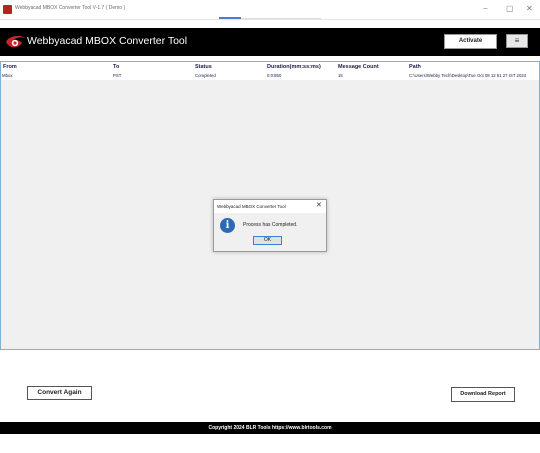 The width and height of the screenshot is (540, 453). What do you see at coordinates (230, 18) in the screenshot?
I see `title-progress-indicator` at bounding box center [230, 18].